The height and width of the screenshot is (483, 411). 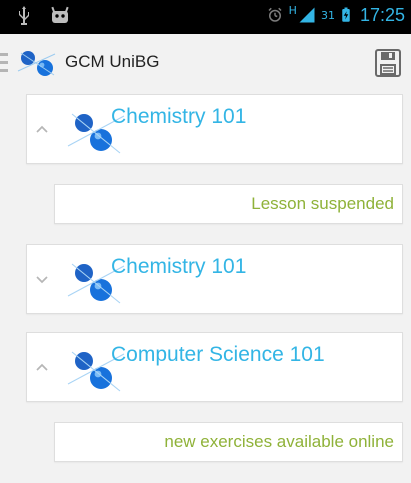 I want to click on alarm-icon, so click(x=275, y=14).